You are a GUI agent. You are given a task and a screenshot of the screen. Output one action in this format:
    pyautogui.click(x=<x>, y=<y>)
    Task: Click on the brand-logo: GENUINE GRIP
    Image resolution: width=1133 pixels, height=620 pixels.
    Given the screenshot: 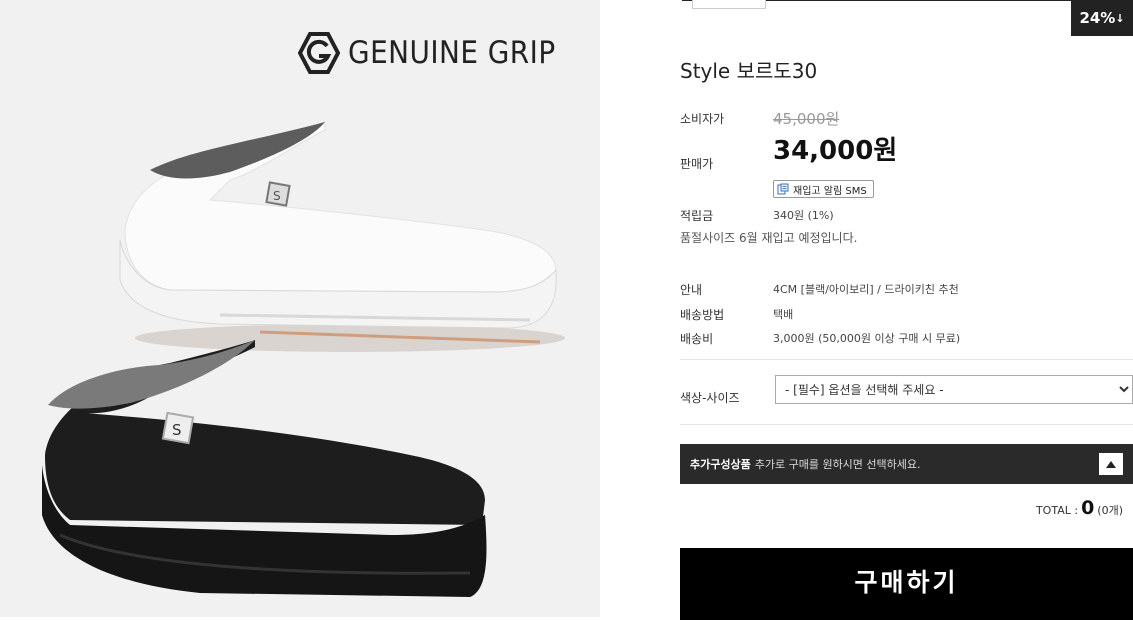 What is the action you would take?
    pyautogui.click(x=438, y=53)
    